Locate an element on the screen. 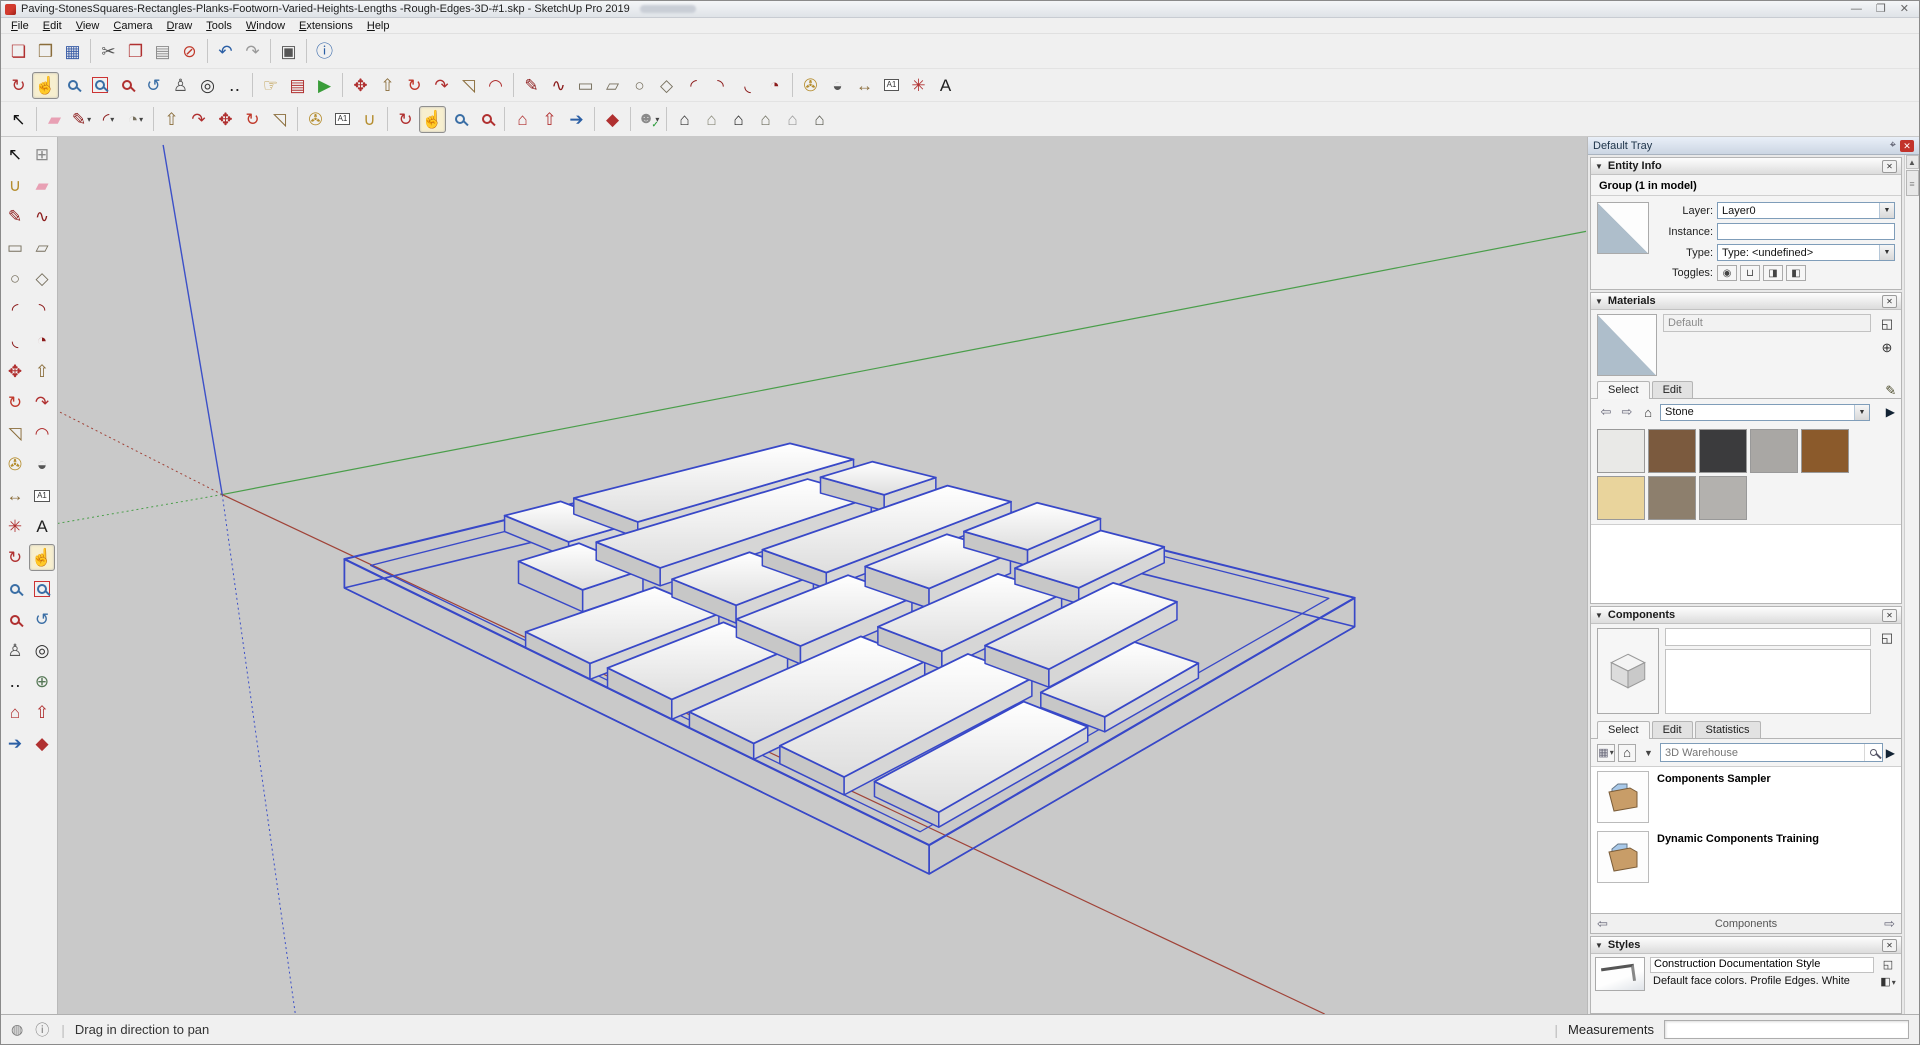 The width and height of the screenshot is (1920, 1045). component-folder-thumbnail is located at coordinates (1623, 857).